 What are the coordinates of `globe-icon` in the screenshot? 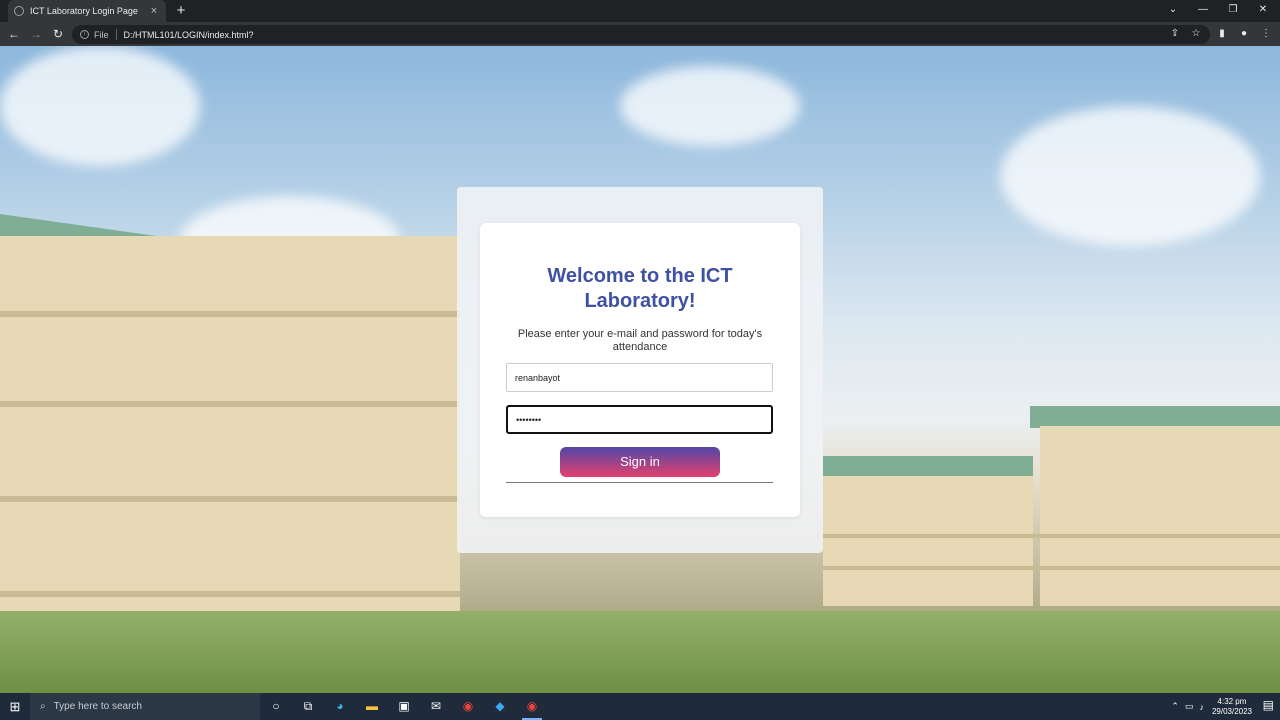 It's located at (19, 11).